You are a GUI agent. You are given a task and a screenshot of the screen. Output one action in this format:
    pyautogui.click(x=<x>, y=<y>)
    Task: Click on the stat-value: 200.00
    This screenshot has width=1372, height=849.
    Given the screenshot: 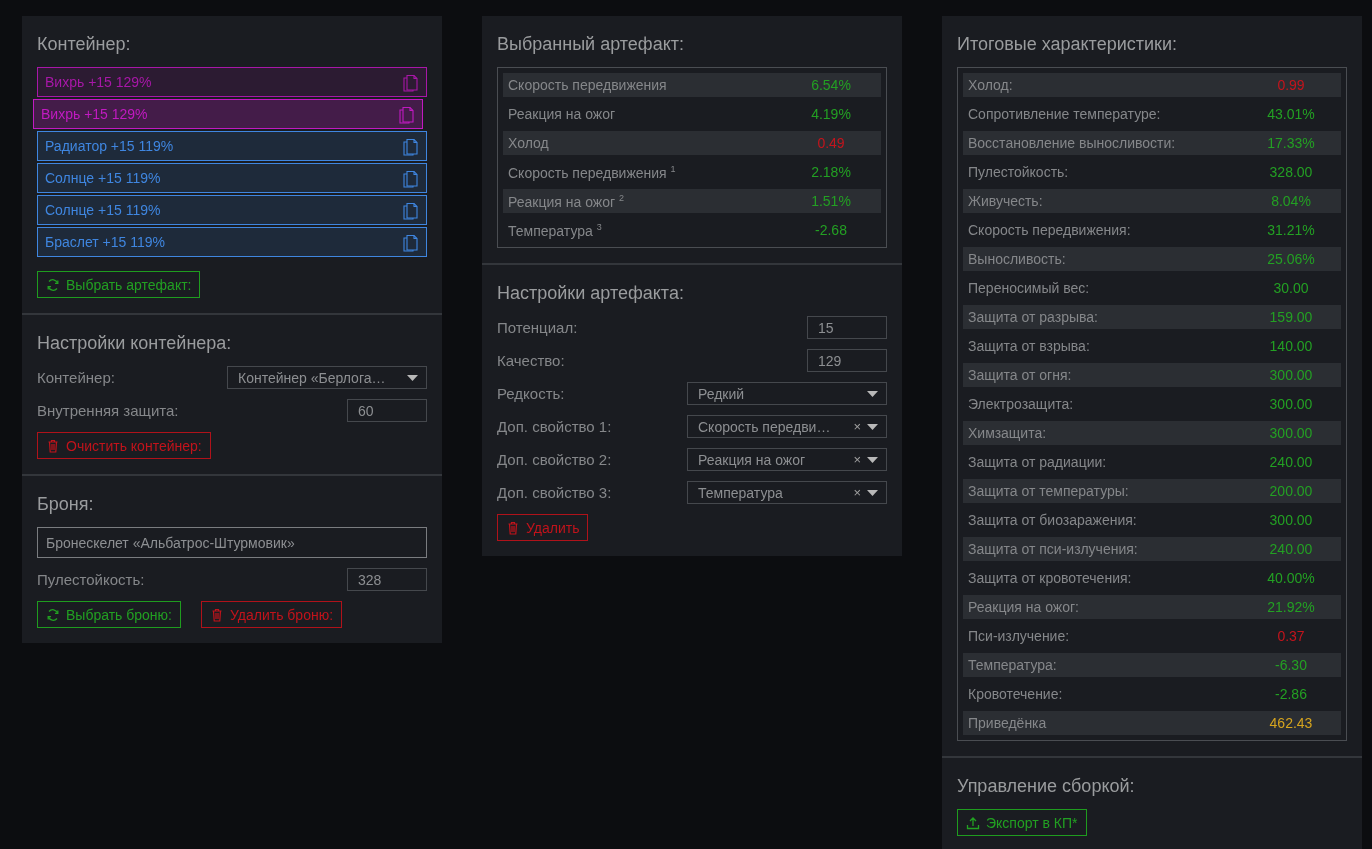 What is the action you would take?
    pyautogui.click(x=1291, y=491)
    